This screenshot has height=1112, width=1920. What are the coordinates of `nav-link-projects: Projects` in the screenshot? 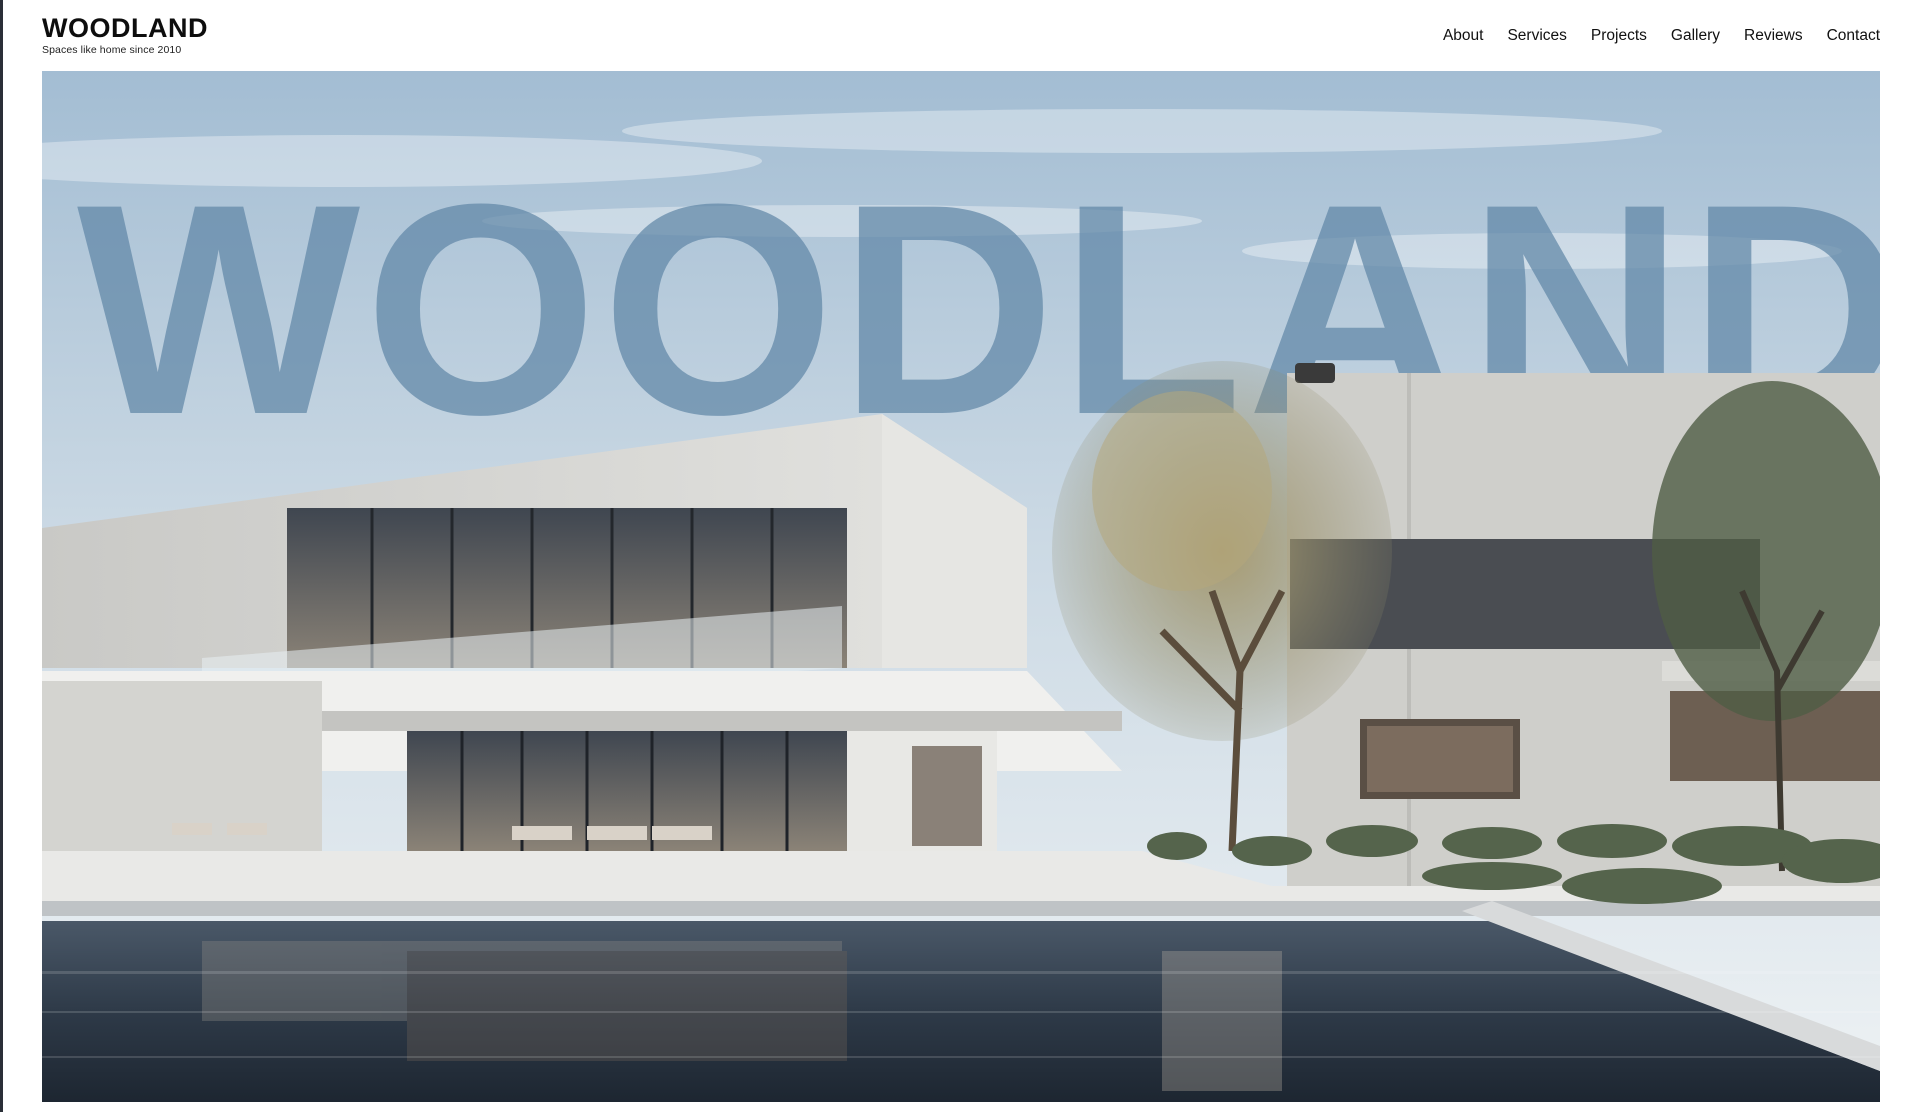 It's located at (1619, 36).